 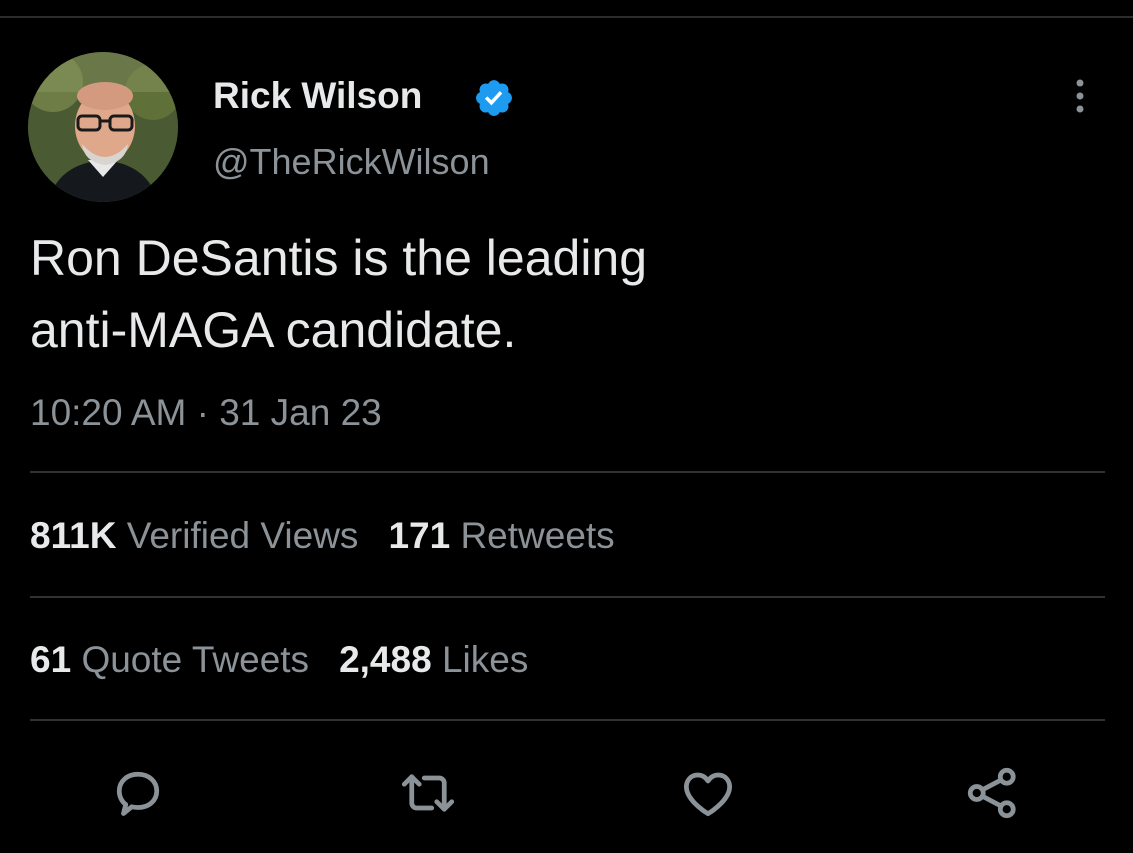 I want to click on verified-badge-icon, so click(x=494, y=98).